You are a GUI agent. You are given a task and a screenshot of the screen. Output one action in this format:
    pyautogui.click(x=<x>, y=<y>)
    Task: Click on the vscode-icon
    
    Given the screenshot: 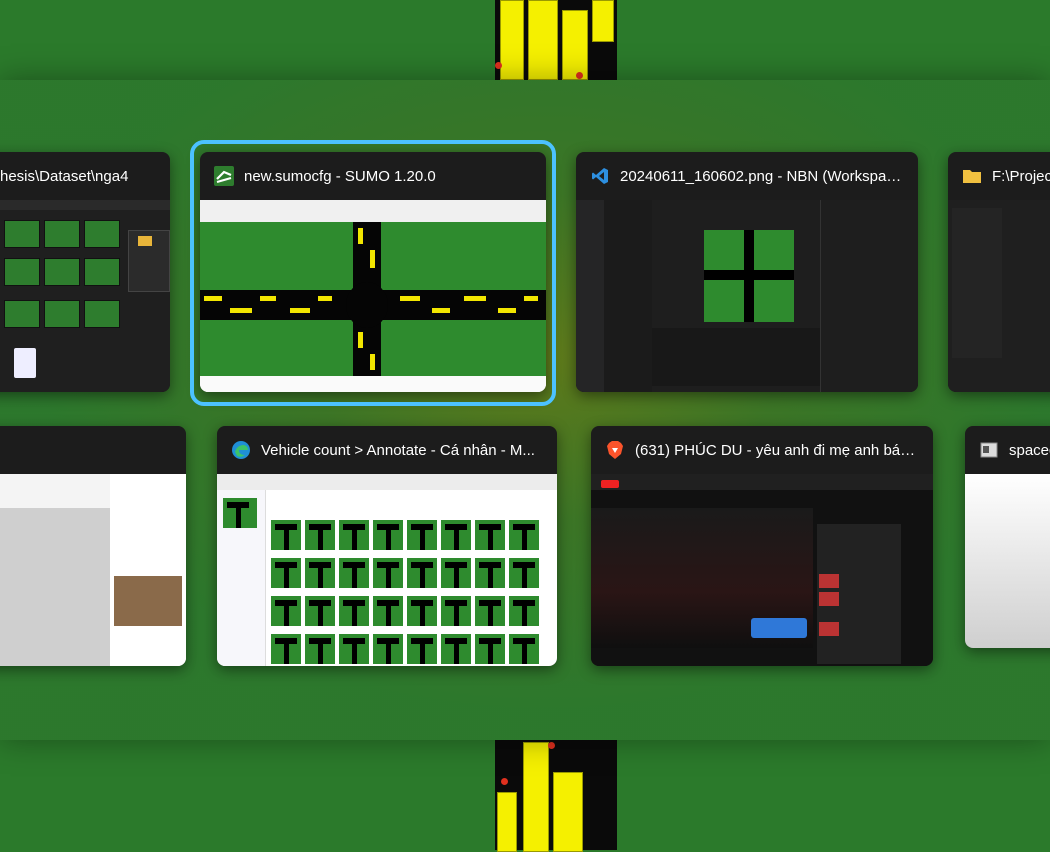 What is the action you would take?
    pyautogui.click(x=600, y=176)
    